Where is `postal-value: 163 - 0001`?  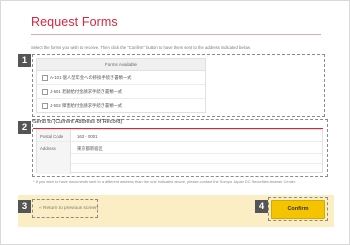 postal-value: 163 - 0001 is located at coordinates (87, 136).